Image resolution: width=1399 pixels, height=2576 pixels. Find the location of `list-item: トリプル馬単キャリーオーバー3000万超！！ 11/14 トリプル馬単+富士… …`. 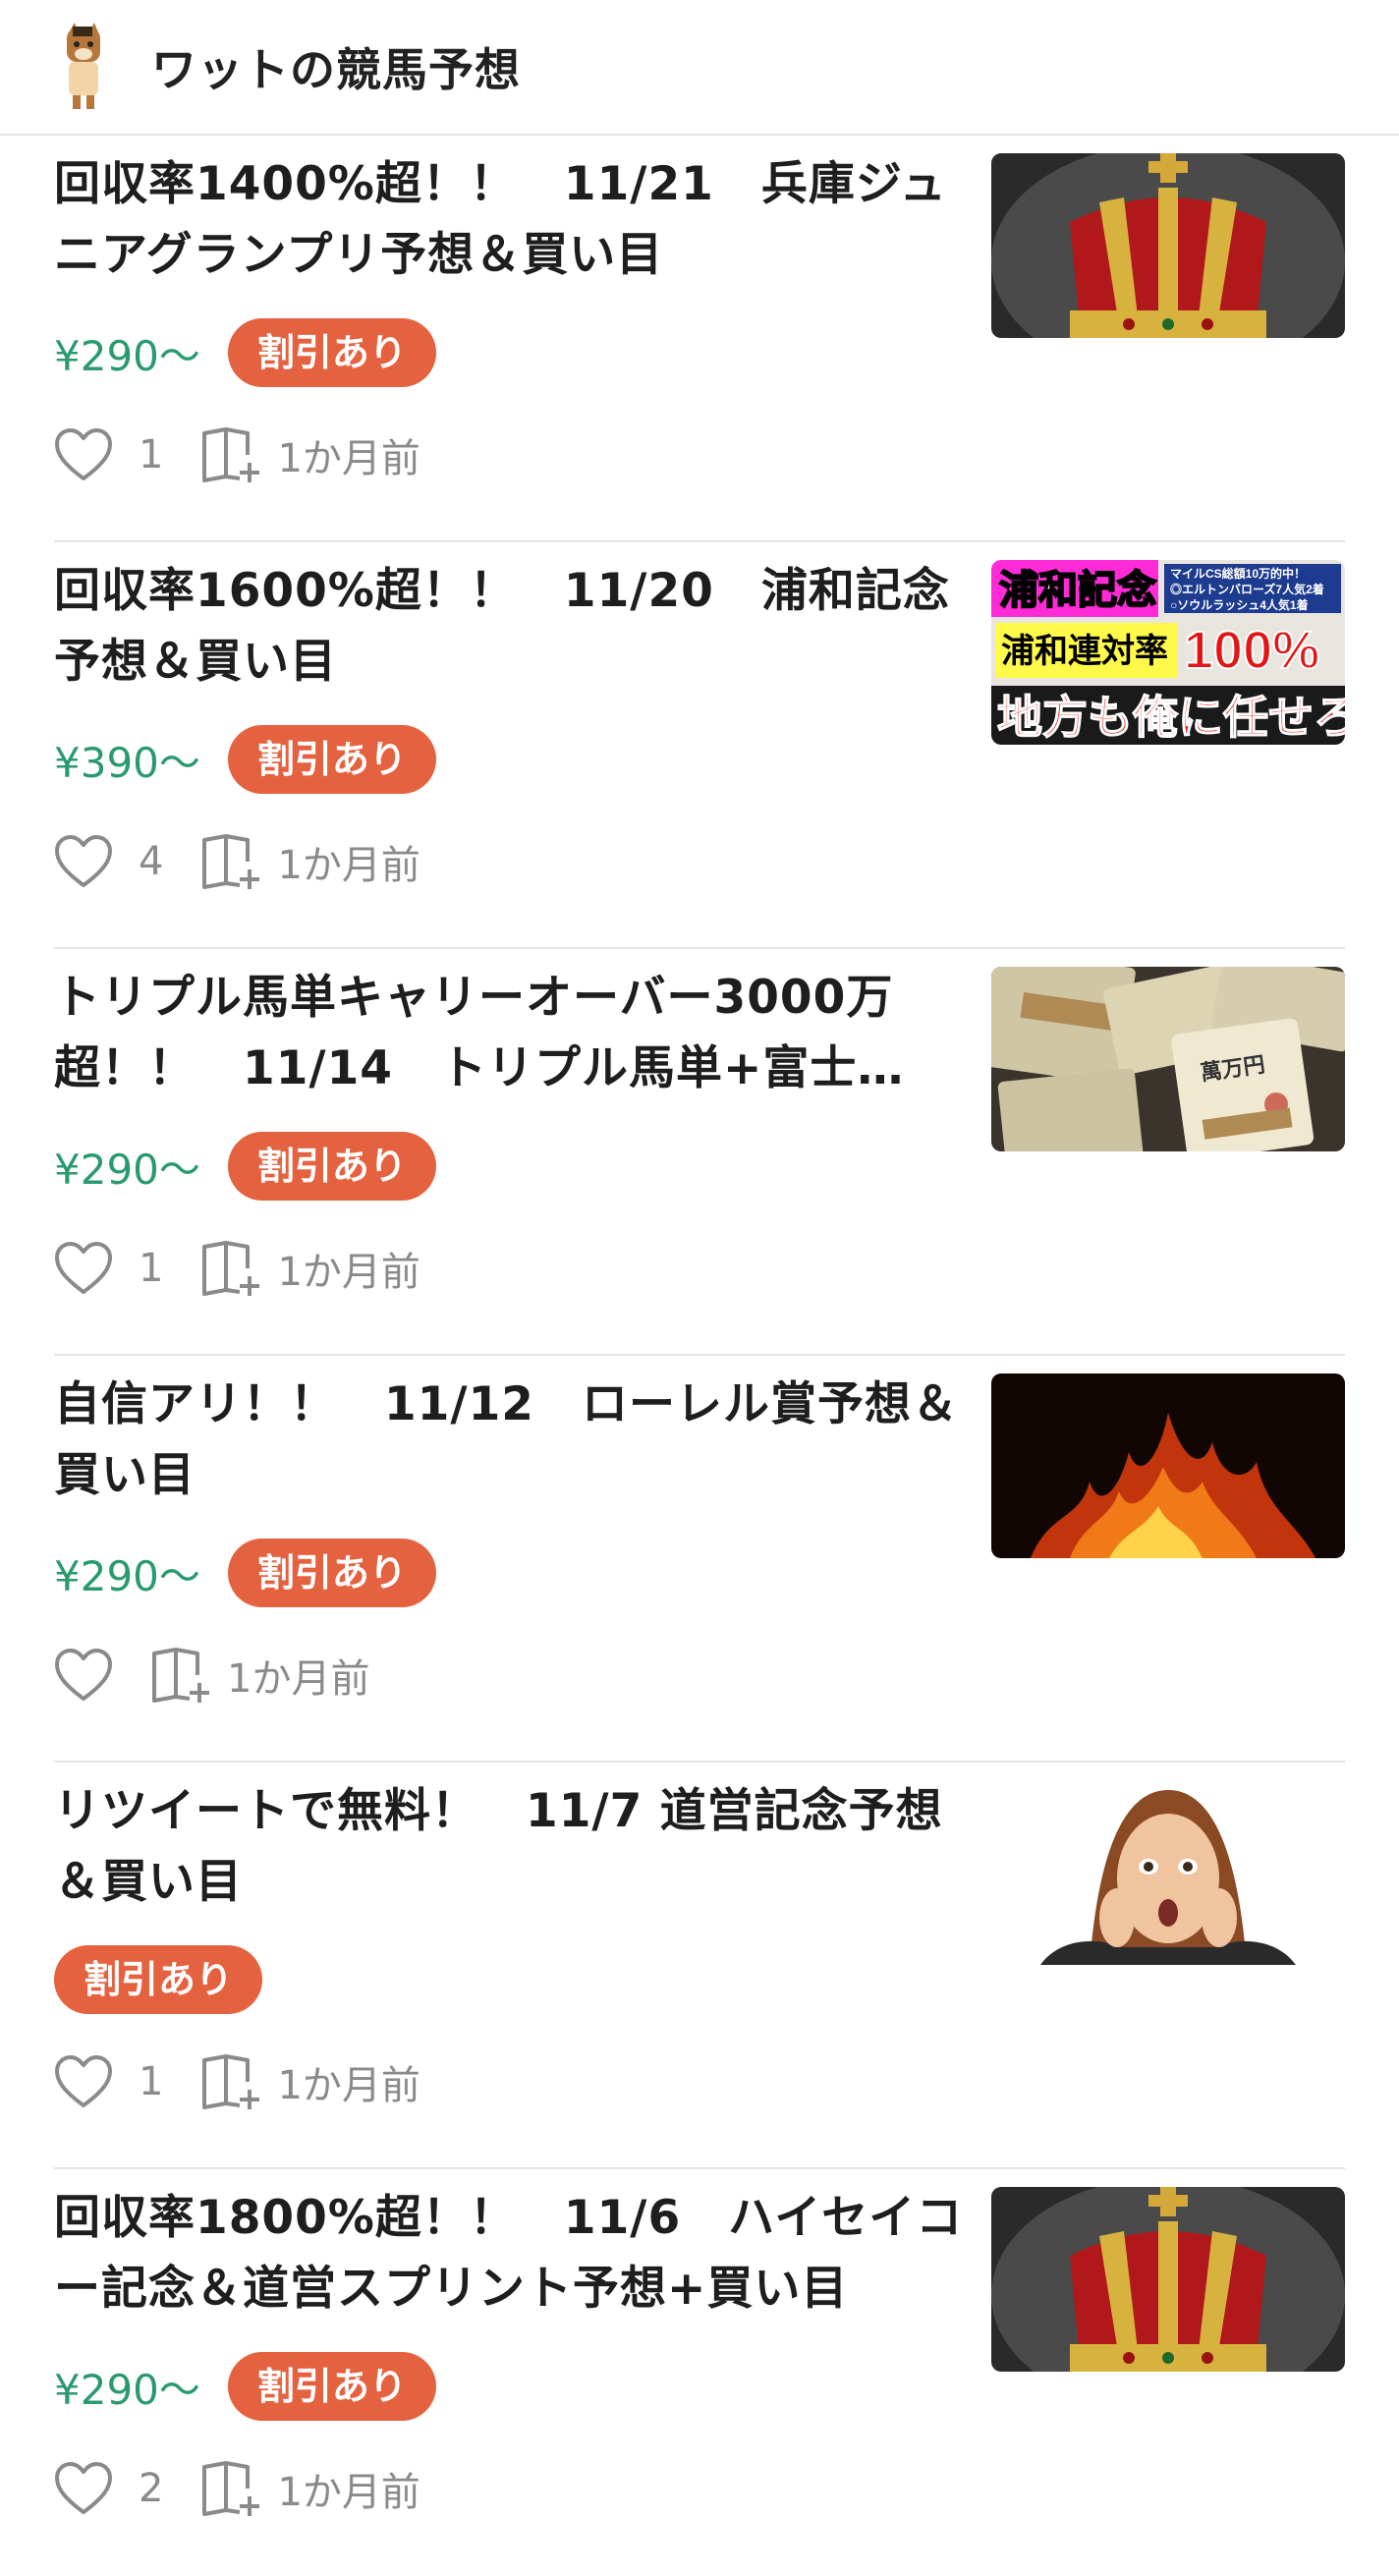

list-item: トリプル馬単キャリーオーバー3000万超！！ 11/14 トリプル馬単+富士… … is located at coordinates (699, 1152).